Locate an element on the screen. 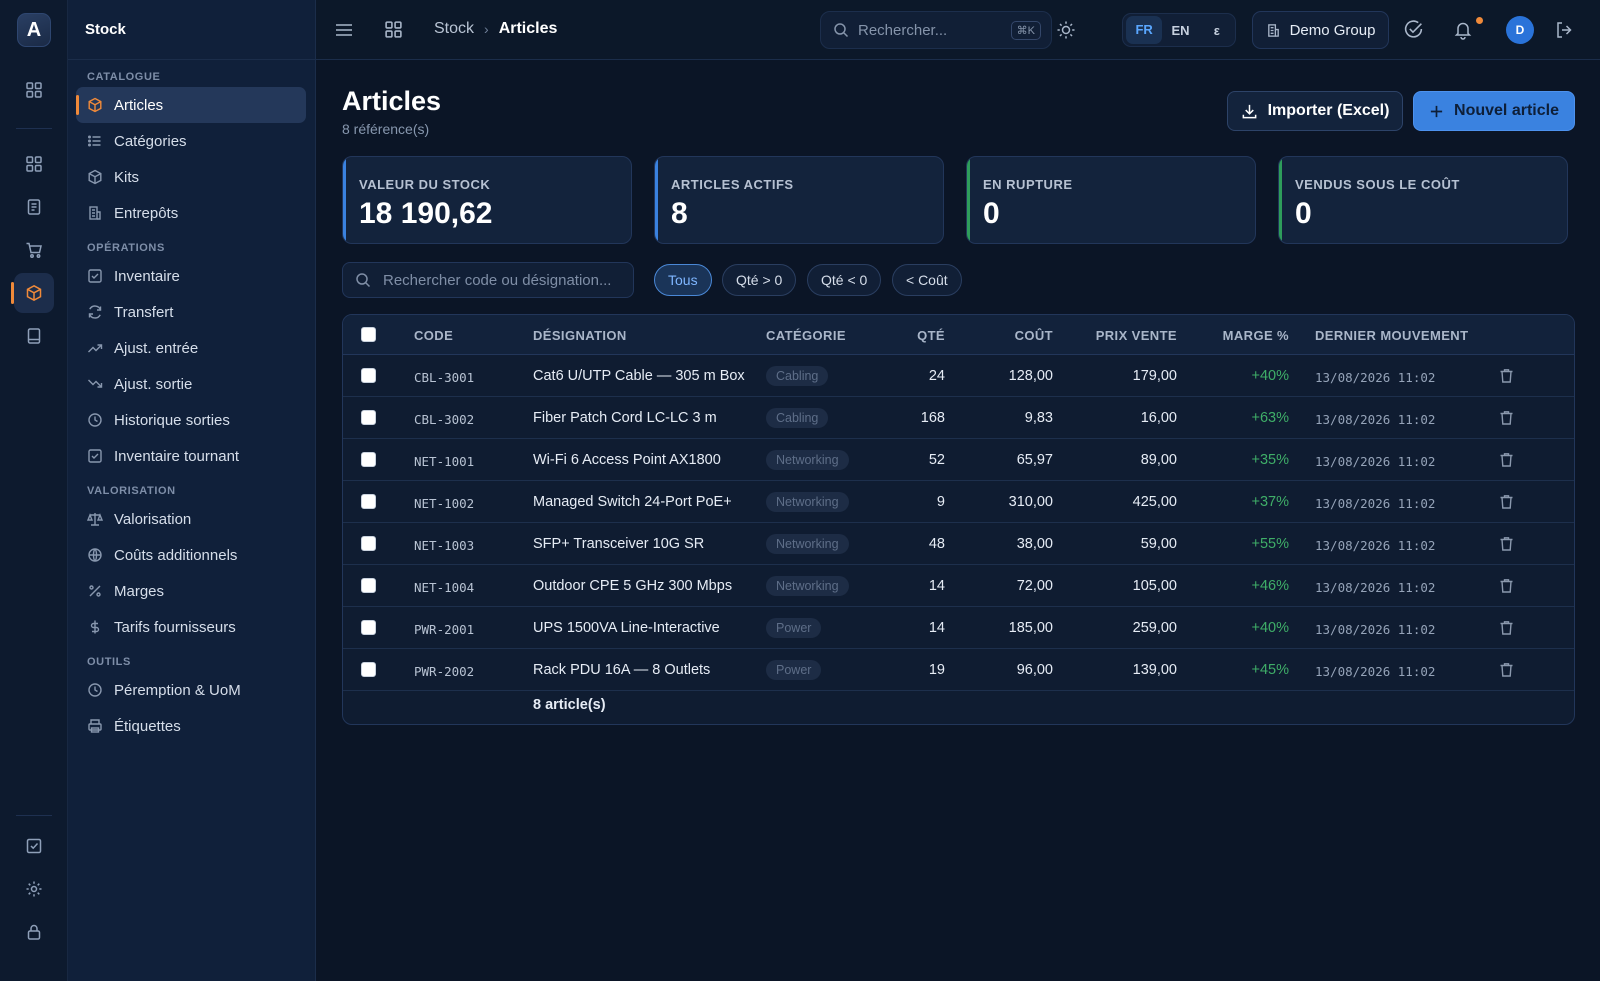  sidebar-item-couts-additionnels: Coûts additionnels is located at coordinates (191, 555).